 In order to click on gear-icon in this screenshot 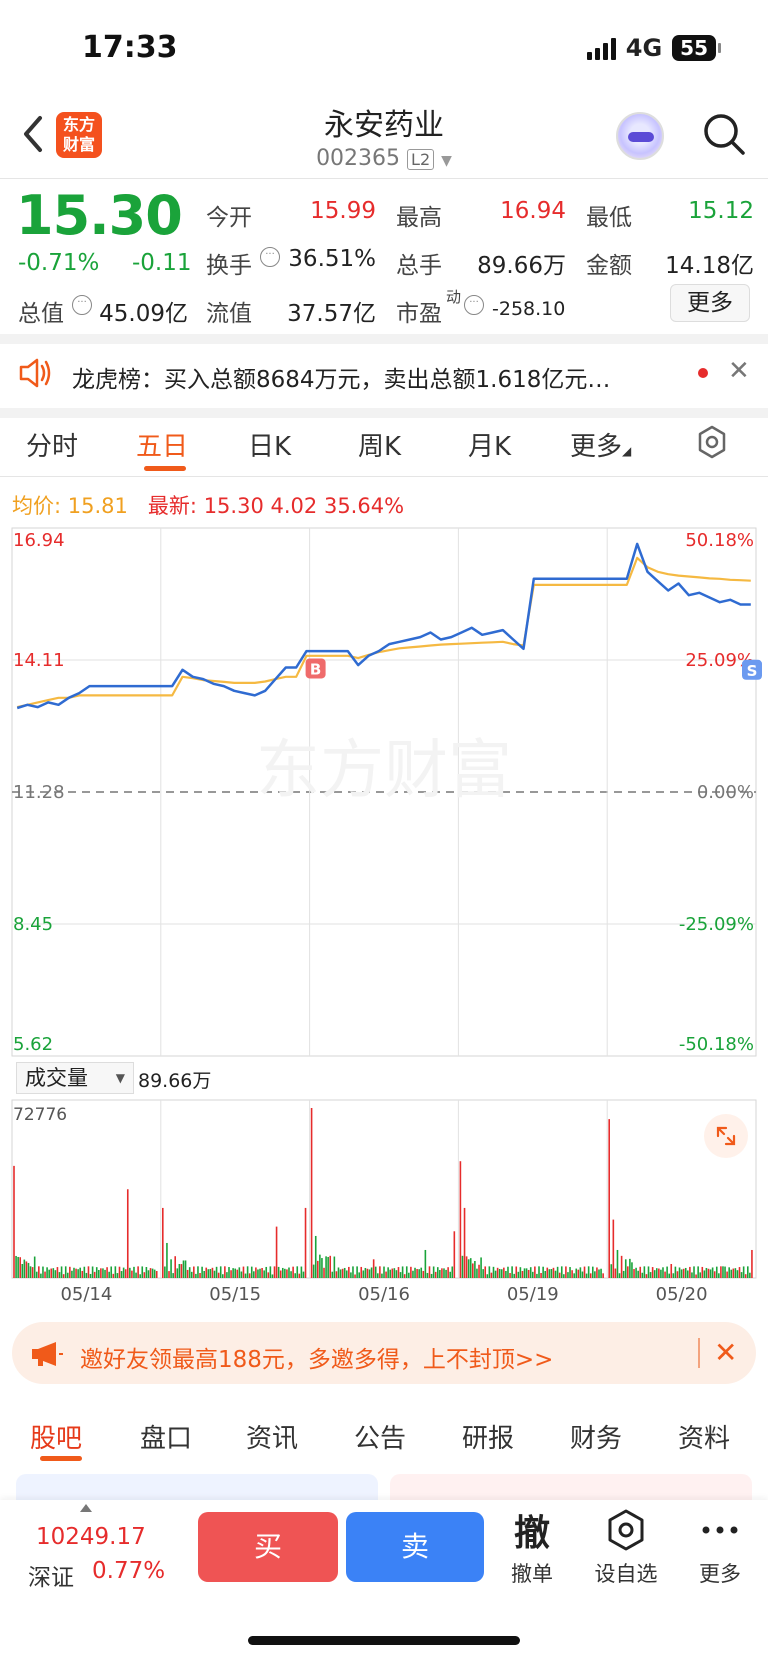, I will do `click(712, 442)`.